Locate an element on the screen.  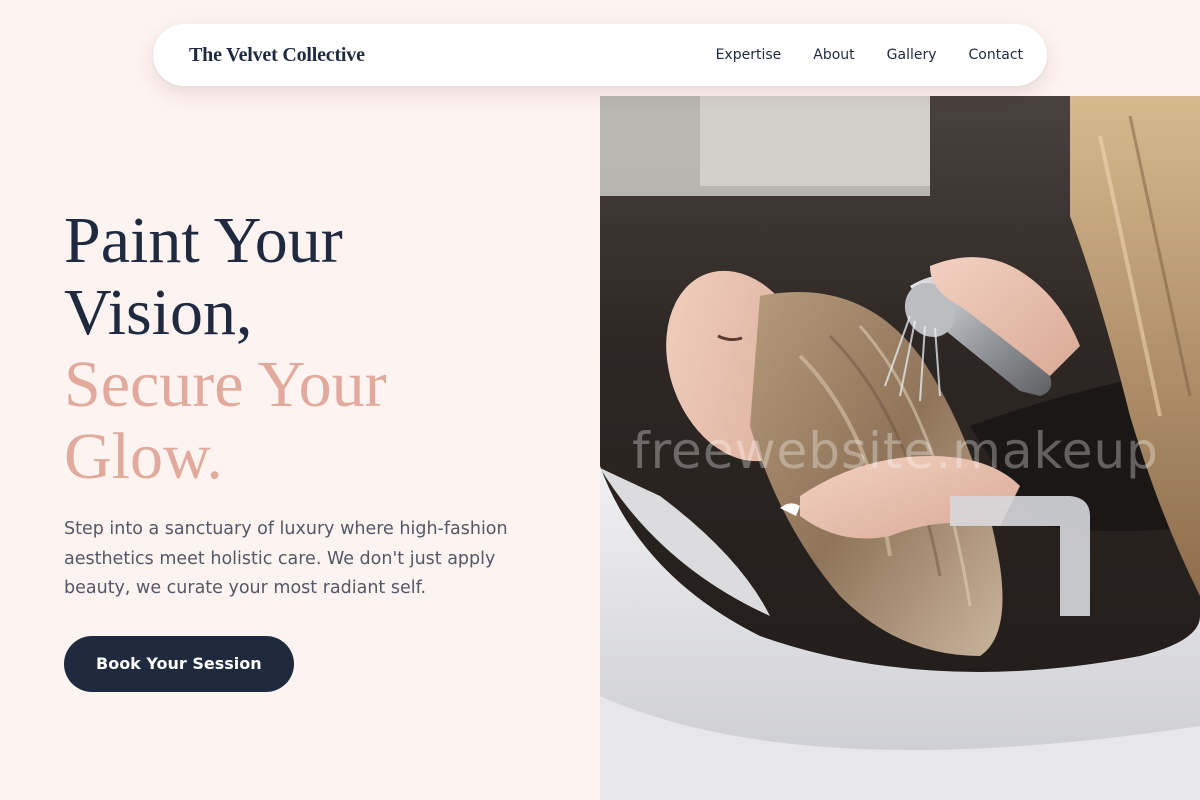
headline-line-1: Paint Your is located at coordinates (203, 240).